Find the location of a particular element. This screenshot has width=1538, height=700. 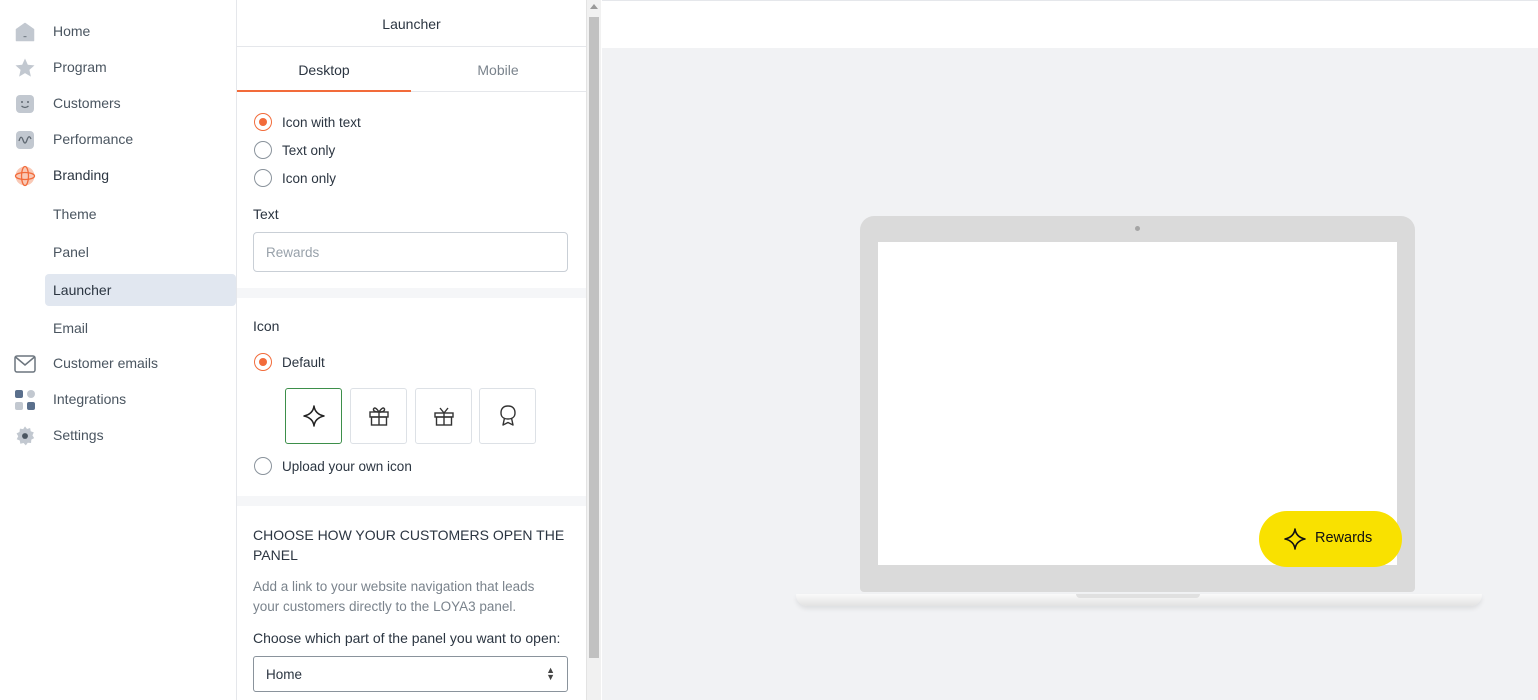

radio-label: Icon only is located at coordinates (309, 178).